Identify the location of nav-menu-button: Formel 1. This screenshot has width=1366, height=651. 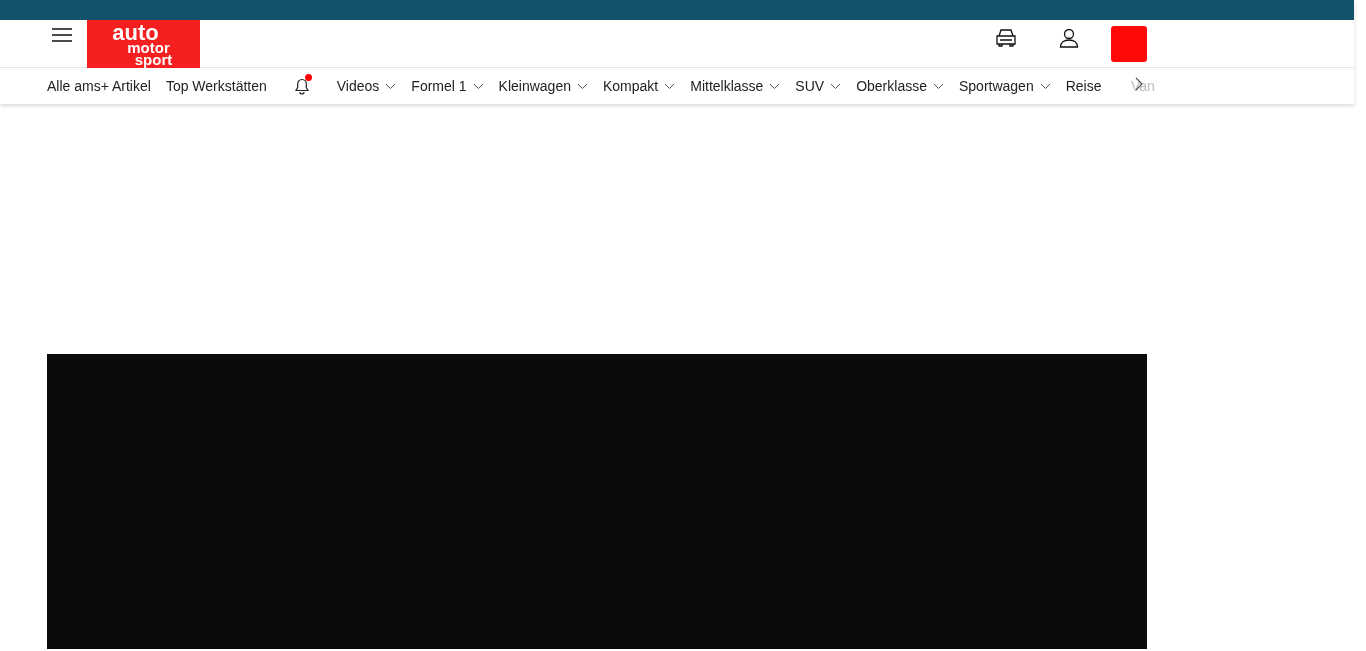
(447, 86).